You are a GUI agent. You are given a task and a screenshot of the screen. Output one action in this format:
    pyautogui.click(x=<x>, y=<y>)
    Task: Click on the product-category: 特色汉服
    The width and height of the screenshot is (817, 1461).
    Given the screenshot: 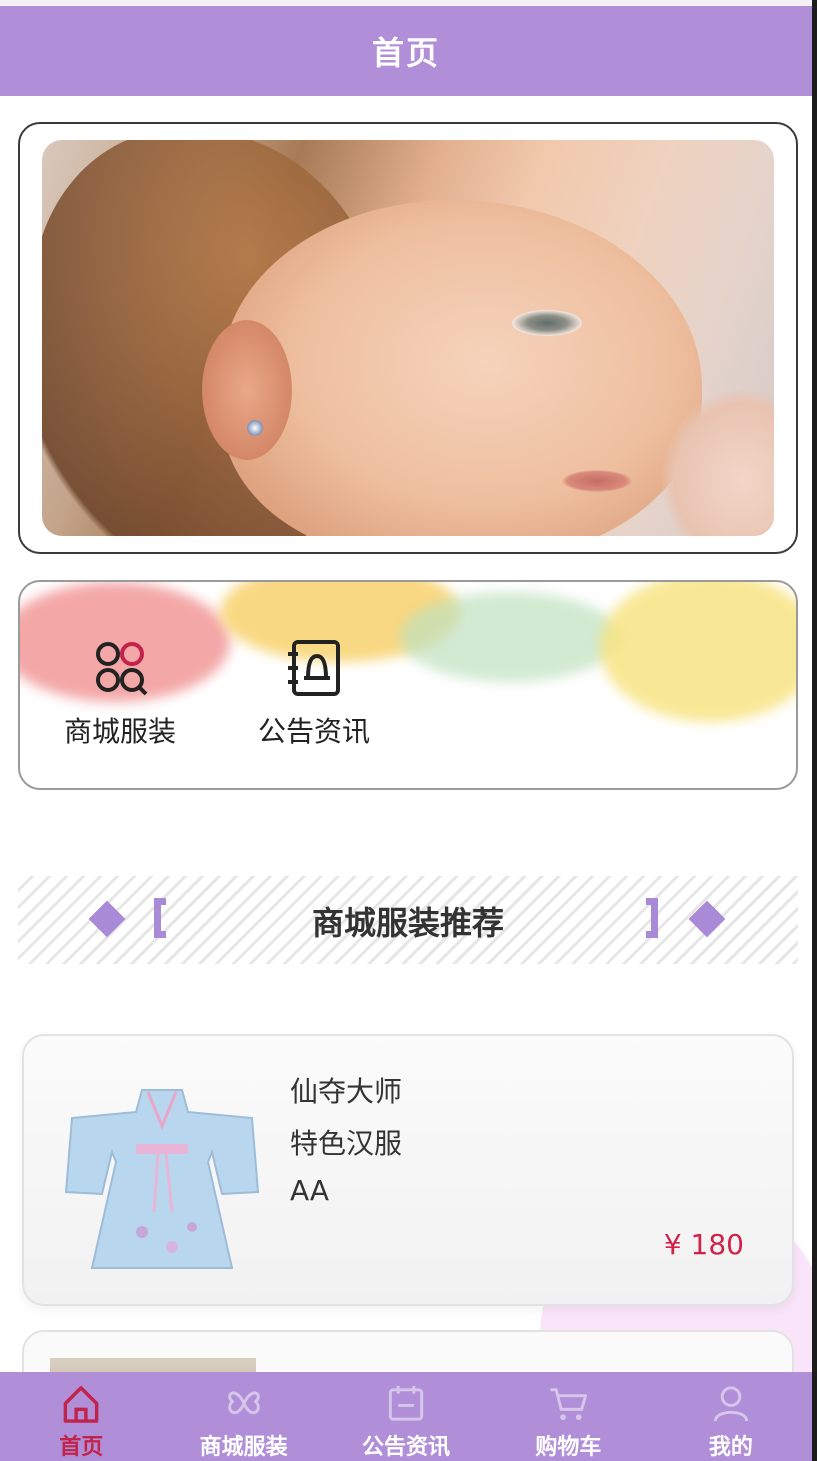 What is the action you would take?
    pyautogui.click(x=346, y=1143)
    